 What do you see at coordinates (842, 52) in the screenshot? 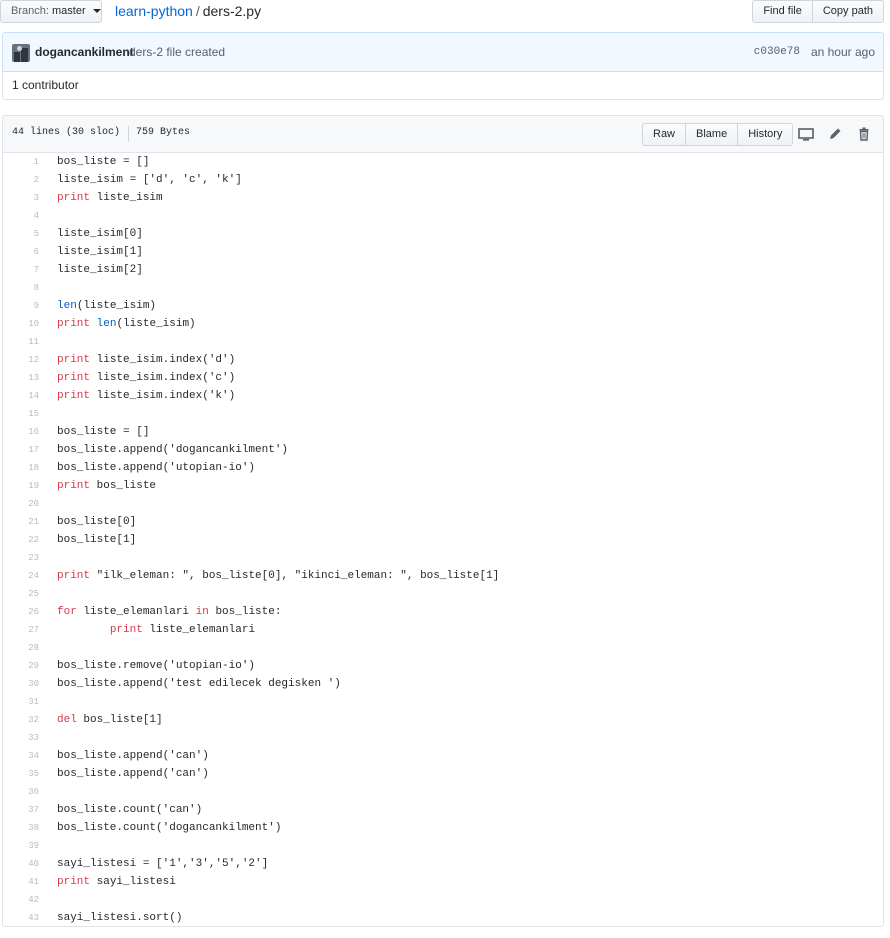
I see `commit-time: an hour ago` at bounding box center [842, 52].